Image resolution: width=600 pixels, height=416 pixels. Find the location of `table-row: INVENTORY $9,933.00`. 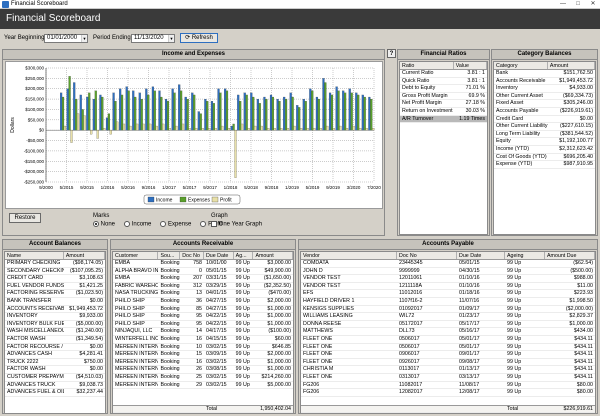

table-row: INVENTORY $9,933.00 is located at coordinates (55, 317).